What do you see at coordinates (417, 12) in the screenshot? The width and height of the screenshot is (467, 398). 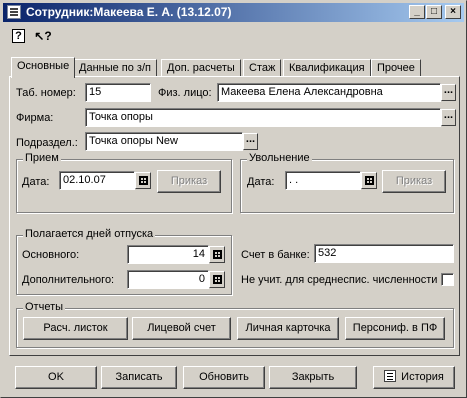 I see `minimize-button: _` at bounding box center [417, 12].